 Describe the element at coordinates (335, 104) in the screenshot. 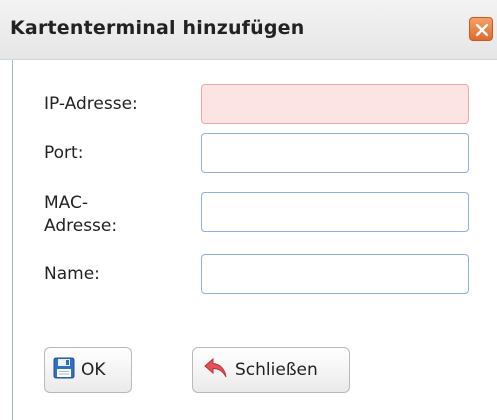

I see `ip-address-input` at that location.